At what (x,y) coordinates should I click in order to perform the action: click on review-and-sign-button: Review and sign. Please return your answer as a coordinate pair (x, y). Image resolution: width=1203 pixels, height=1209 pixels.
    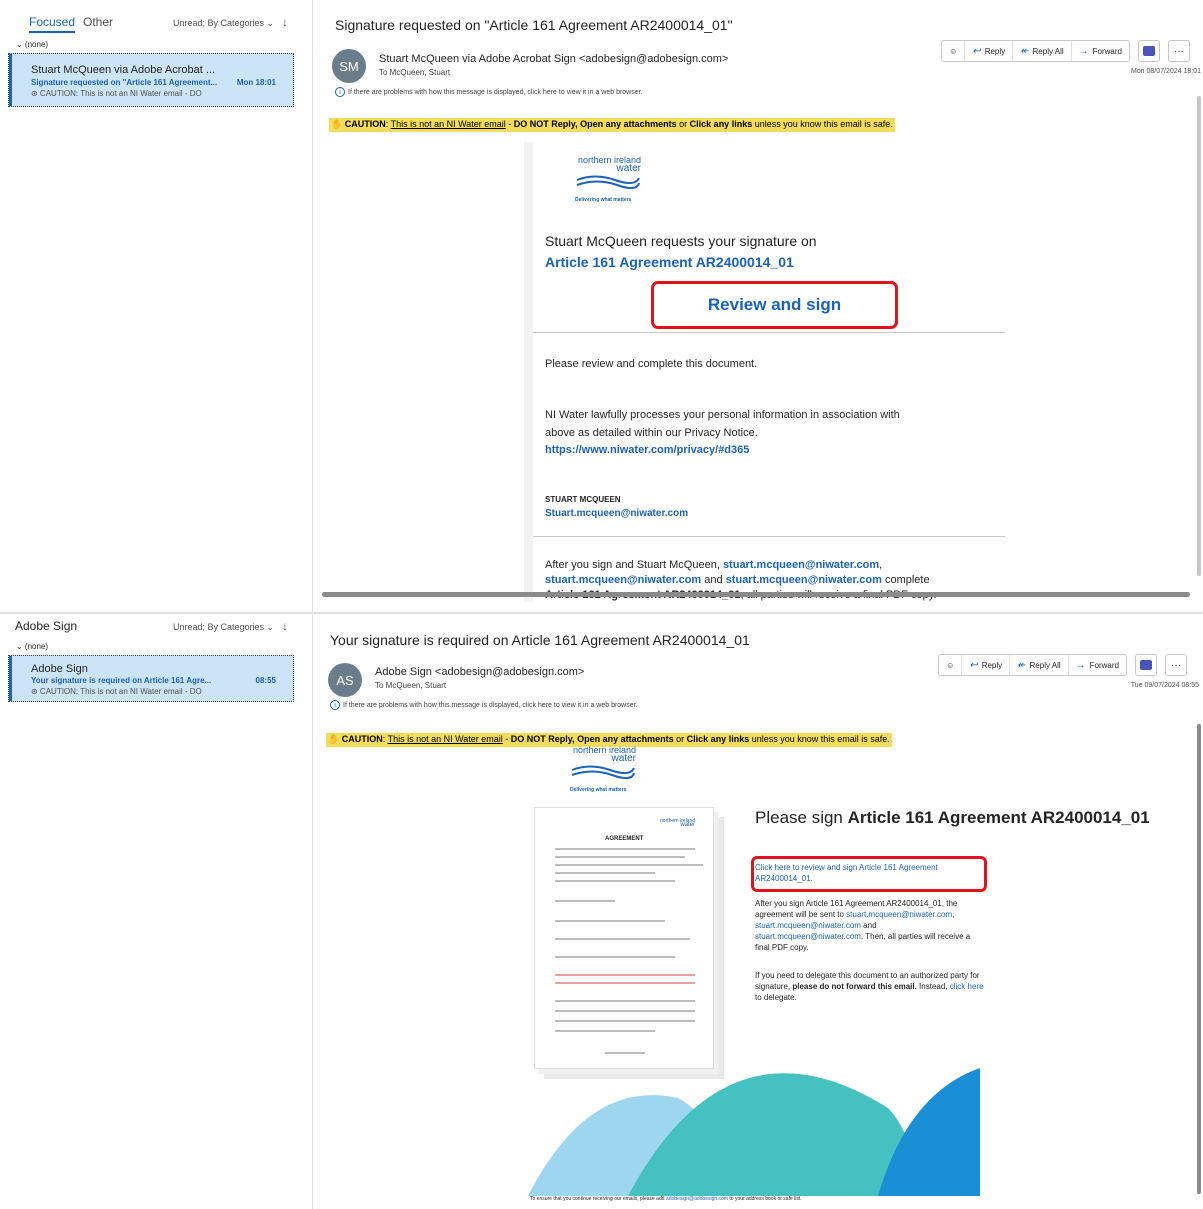
    Looking at the image, I should click on (774, 305).